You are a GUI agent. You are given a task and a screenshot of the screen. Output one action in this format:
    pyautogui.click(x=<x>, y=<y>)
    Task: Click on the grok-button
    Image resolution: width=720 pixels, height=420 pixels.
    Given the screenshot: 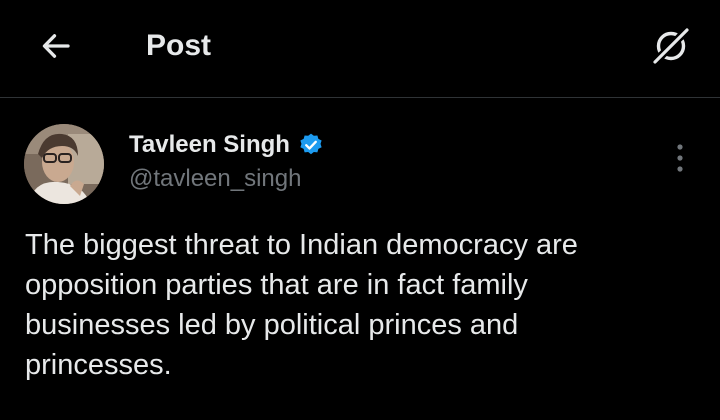 What is the action you would take?
    pyautogui.click(x=671, y=46)
    